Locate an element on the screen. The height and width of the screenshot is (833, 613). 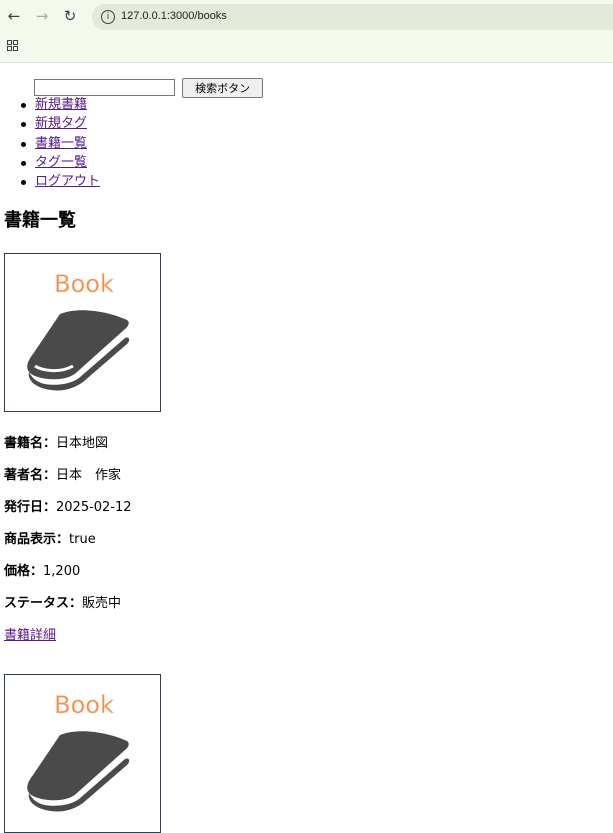
book-field-author: 著者名：日本 作家 is located at coordinates (63, 475).